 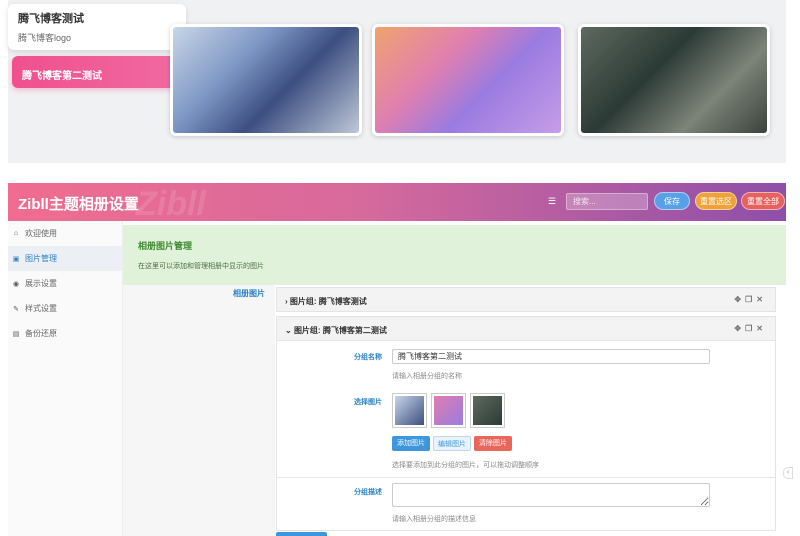 I want to click on name-hint: 请输入相册分组的名称, so click(x=427, y=376).